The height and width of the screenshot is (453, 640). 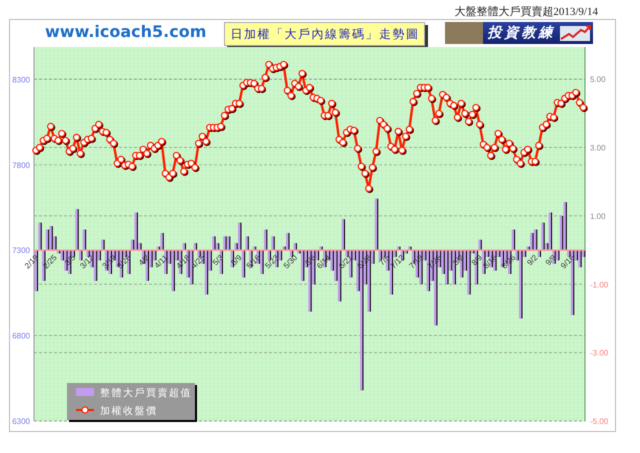 What do you see at coordinates (85, 410) in the screenshot?
I see `legend-line-icon` at bounding box center [85, 410].